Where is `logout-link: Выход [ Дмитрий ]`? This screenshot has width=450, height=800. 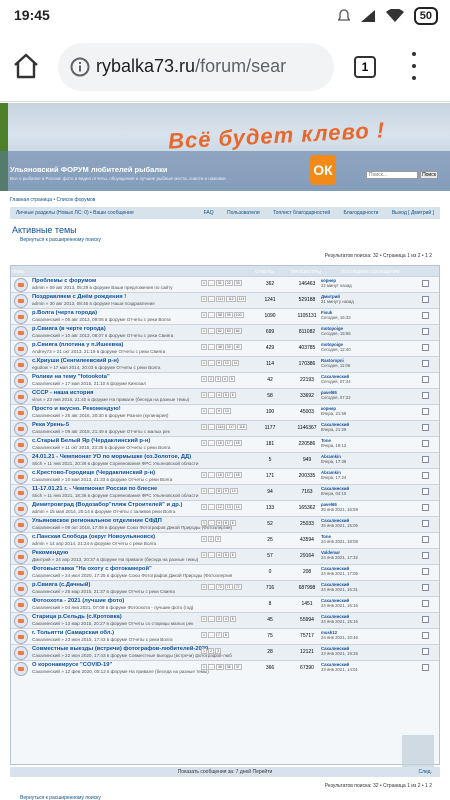 logout-link: Выход [ Дмитрий ] is located at coordinates (413, 213).